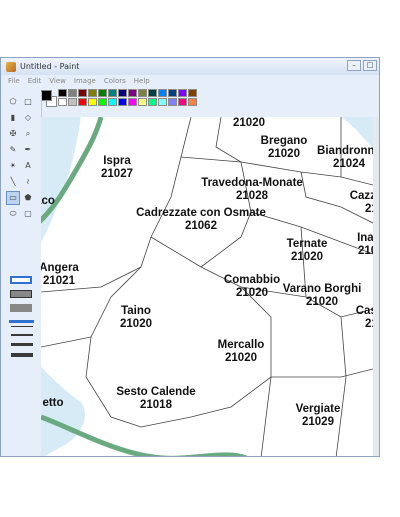  What do you see at coordinates (52, 403) in the screenshot?
I see `label-etto: etto` at bounding box center [52, 403].